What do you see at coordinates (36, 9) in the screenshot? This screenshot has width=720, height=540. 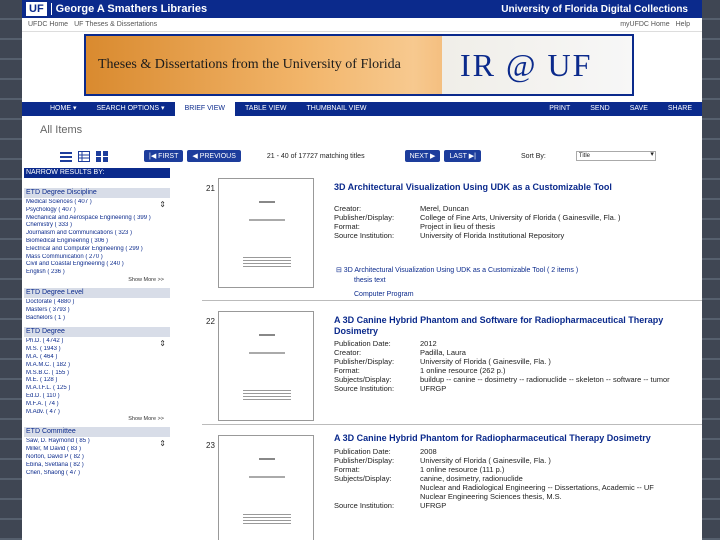 I see `uf-logo: UF` at bounding box center [36, 9].